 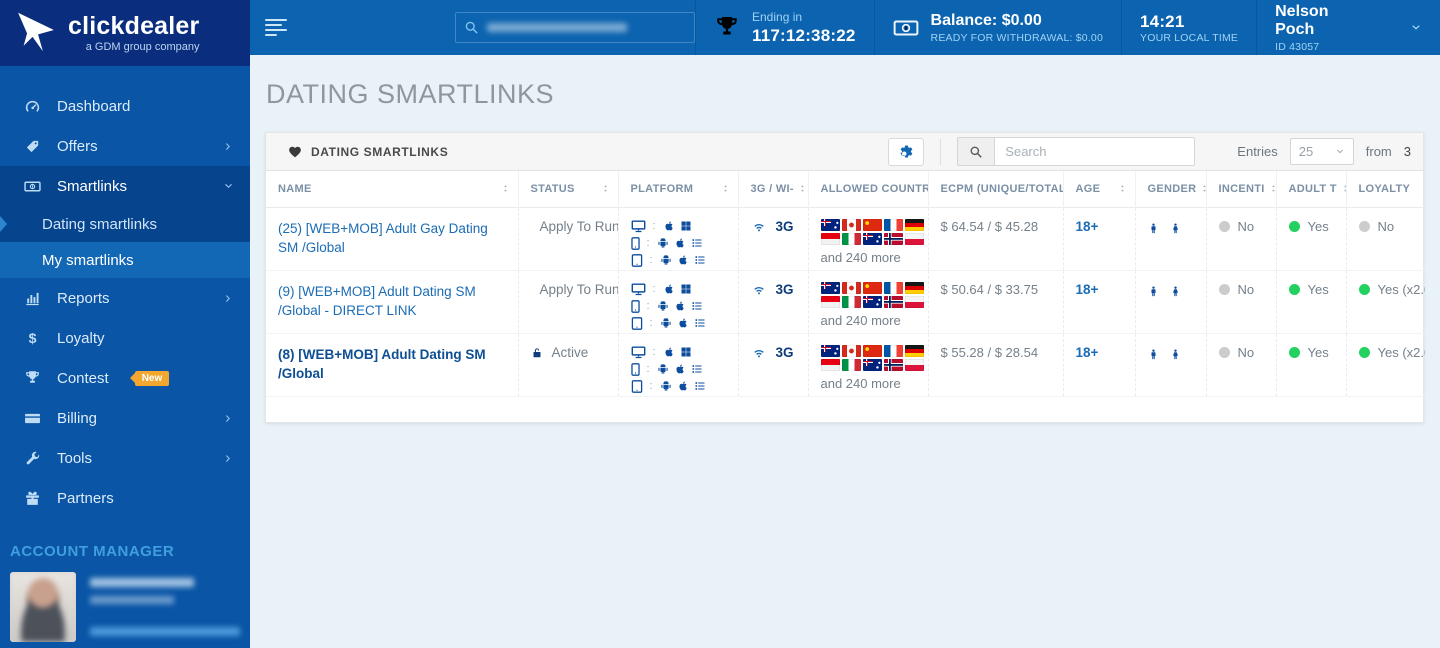 What do you see at coordinates (1302, 20) in the screenshot?
I see `user-name: Nelson Poch` at bounding box center [1302, 20].